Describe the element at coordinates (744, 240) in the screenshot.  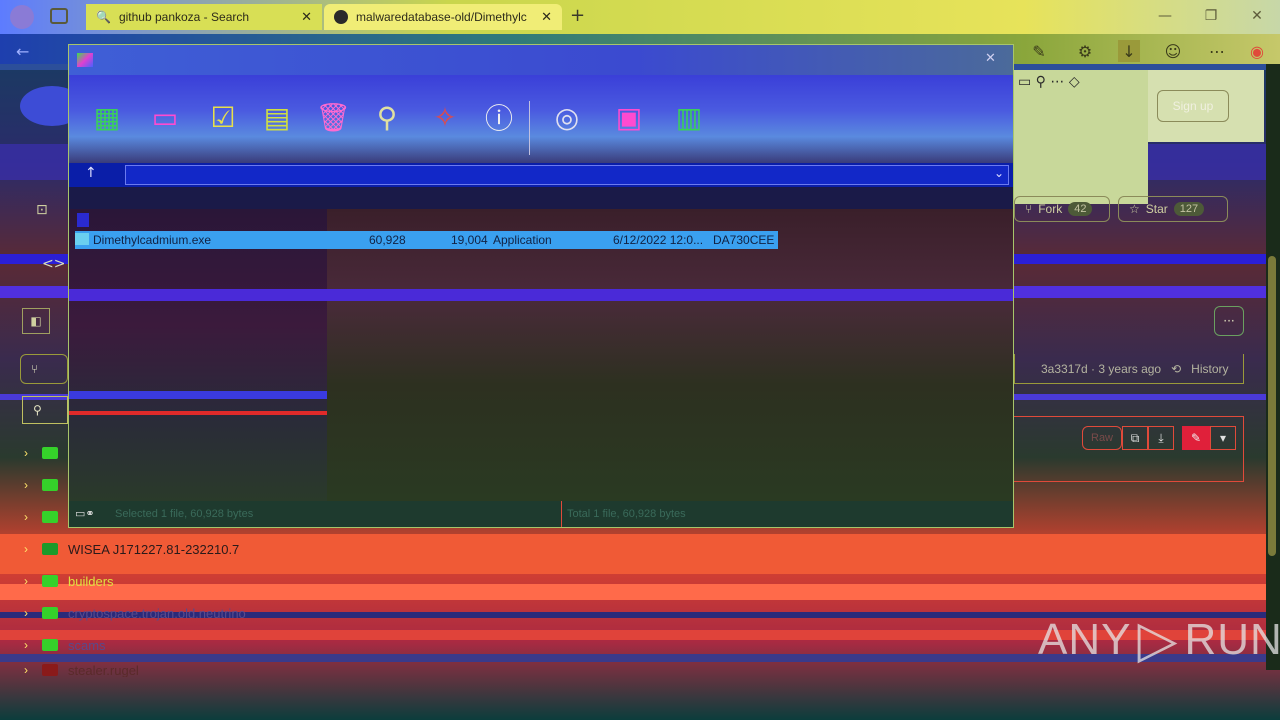
I see `file-crc: DA730CEE` at that location.